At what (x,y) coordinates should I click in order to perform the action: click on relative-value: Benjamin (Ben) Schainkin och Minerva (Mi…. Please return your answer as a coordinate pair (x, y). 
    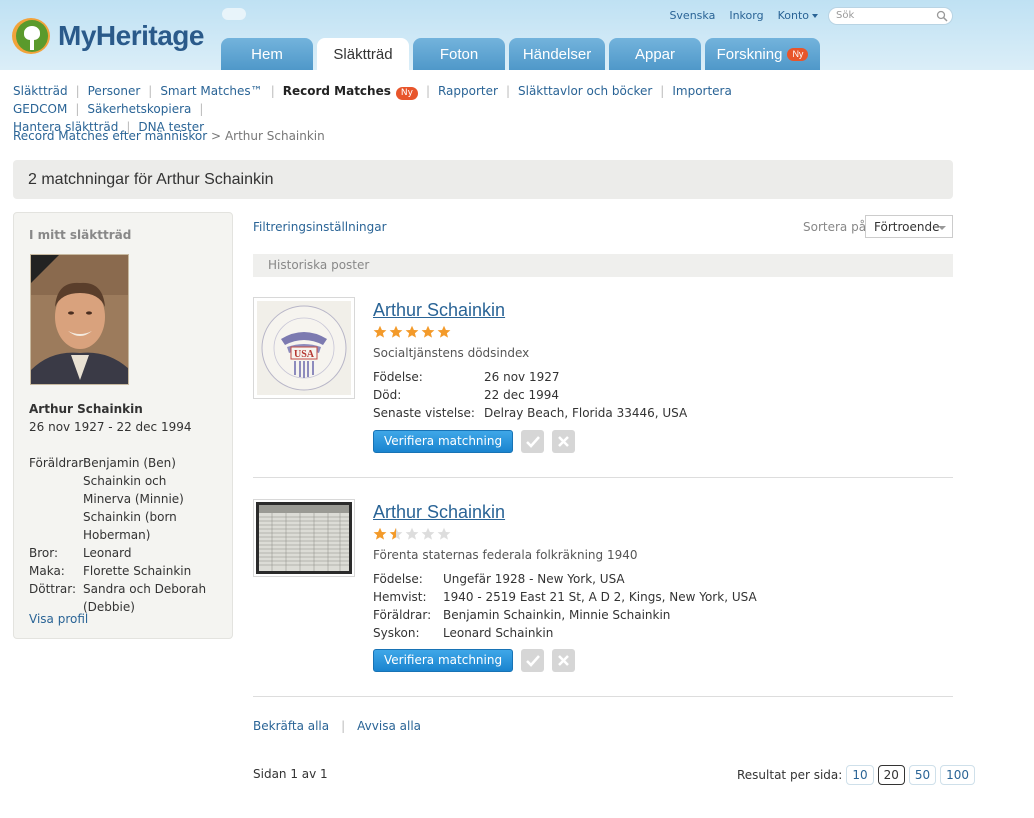
    Looking at the image, I should click on (133, 499).